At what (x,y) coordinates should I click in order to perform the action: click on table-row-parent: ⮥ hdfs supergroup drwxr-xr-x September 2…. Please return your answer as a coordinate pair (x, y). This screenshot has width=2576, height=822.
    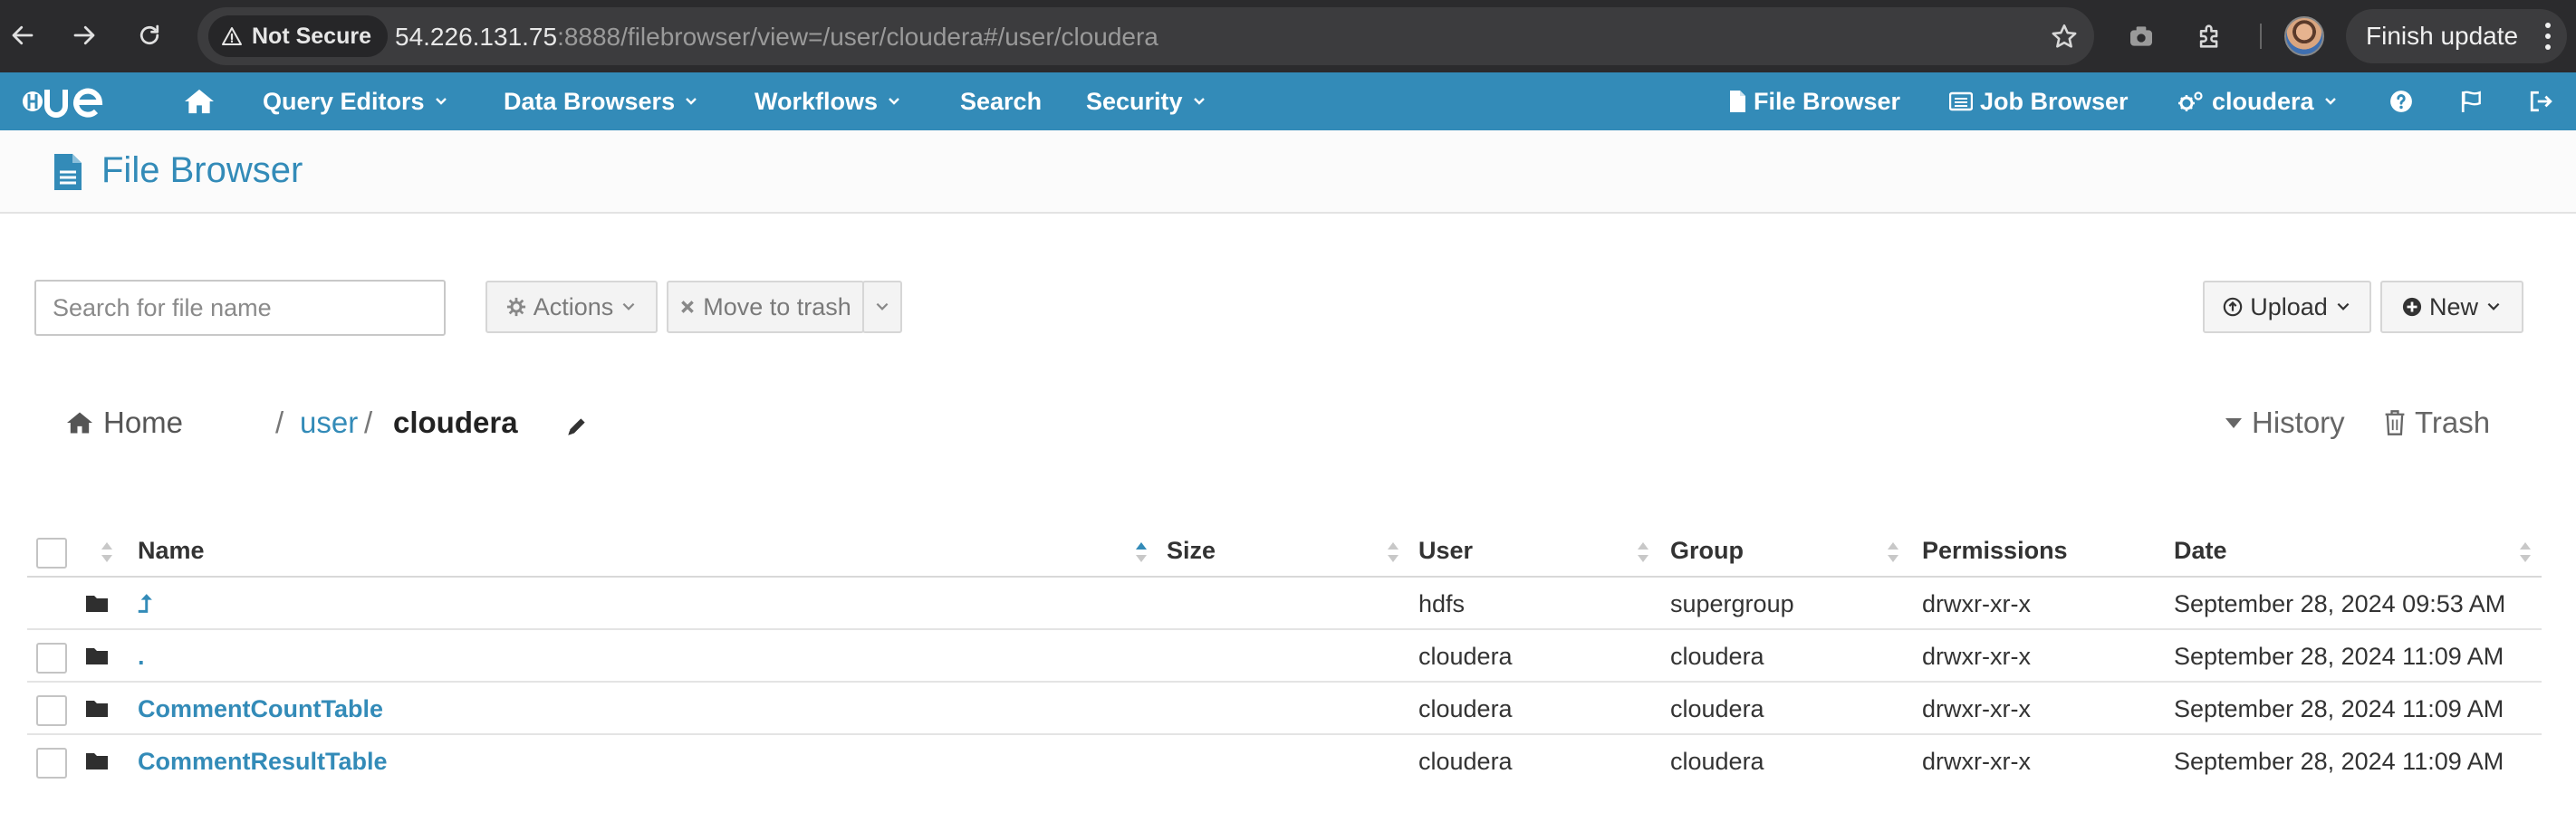
    Looking at the image, I should click on (1284, 604).